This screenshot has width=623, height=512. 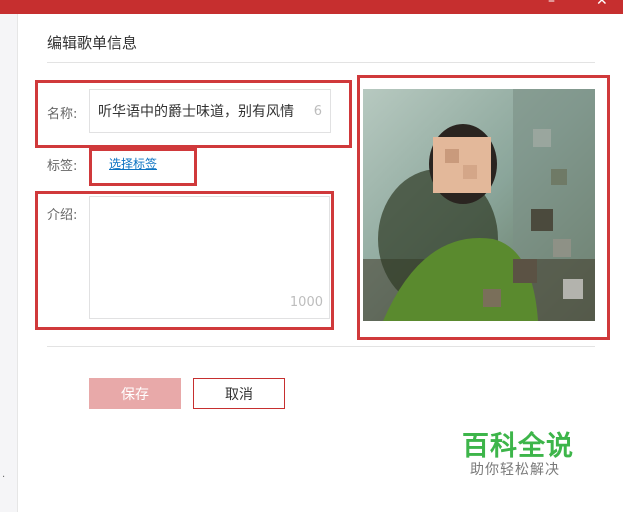 I want to click on watermark-slogan: 助你轻松解决, so click(x=515, y=470).